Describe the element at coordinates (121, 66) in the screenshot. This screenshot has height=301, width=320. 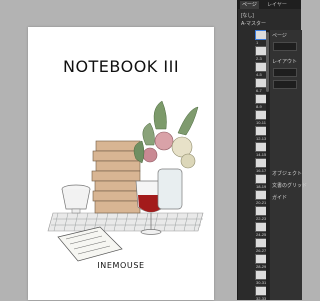
I see `page-title: NOTEBOOK III` at that location.